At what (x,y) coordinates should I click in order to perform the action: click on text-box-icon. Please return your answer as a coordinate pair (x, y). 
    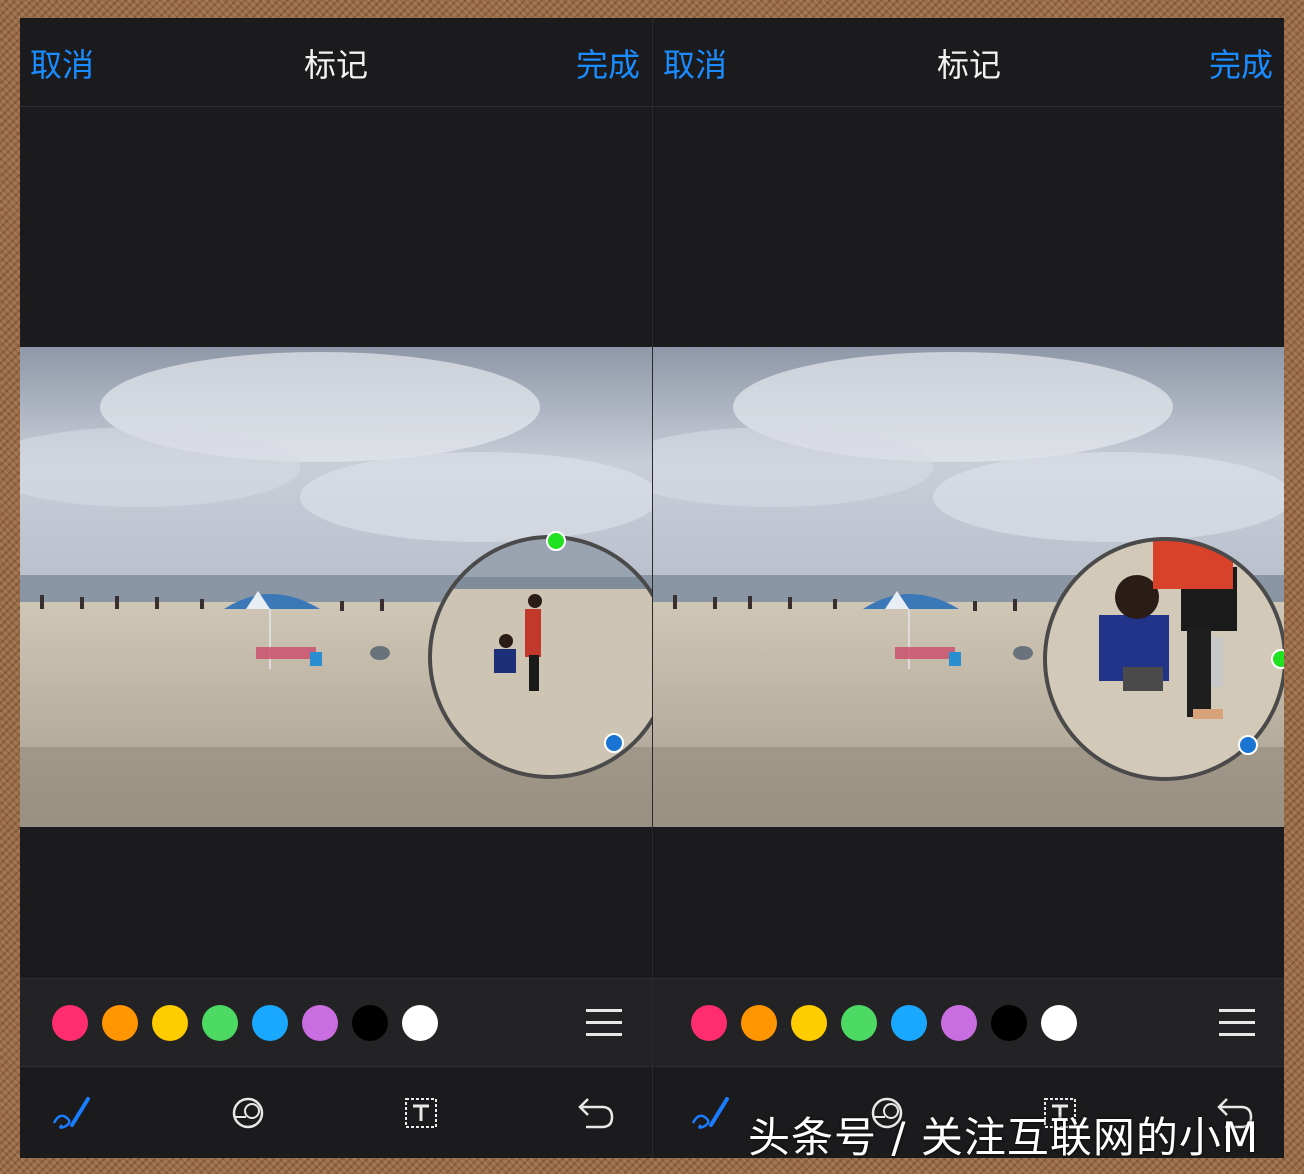
    Looking at the image, I should click on (422, 1113).